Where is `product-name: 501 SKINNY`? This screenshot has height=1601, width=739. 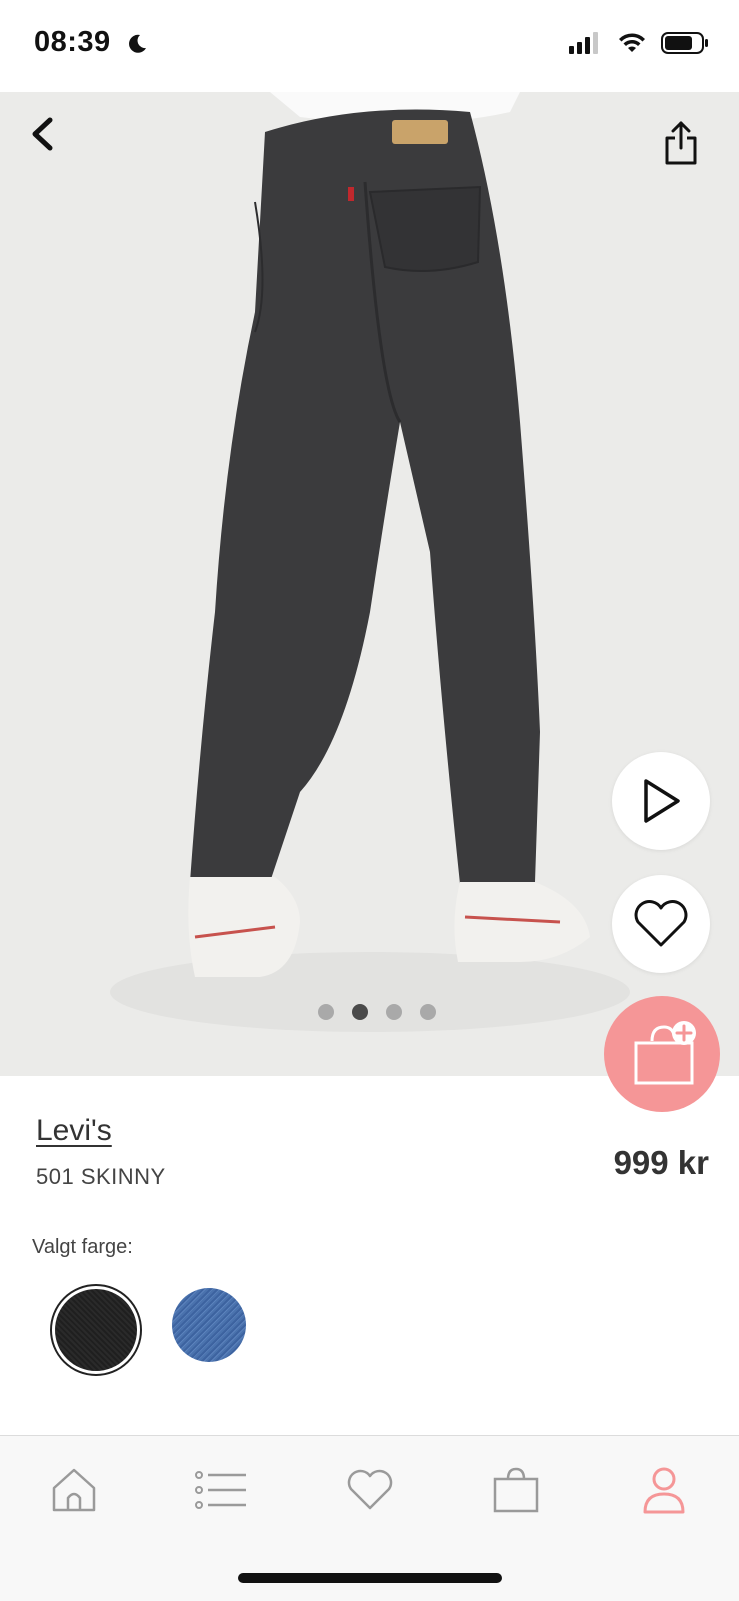
product-name: 501 SKINNY is located at coordinates (101, 1176).